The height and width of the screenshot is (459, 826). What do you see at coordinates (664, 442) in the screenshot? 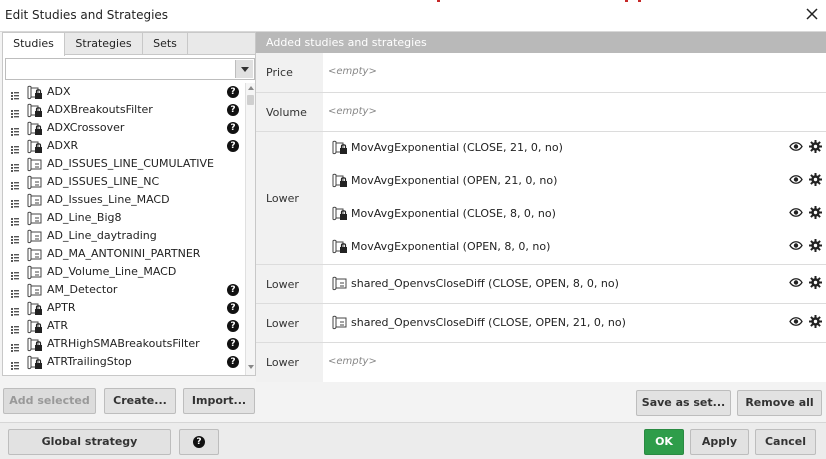
I see `ok-button: OK` at bounding box center [664, 442].